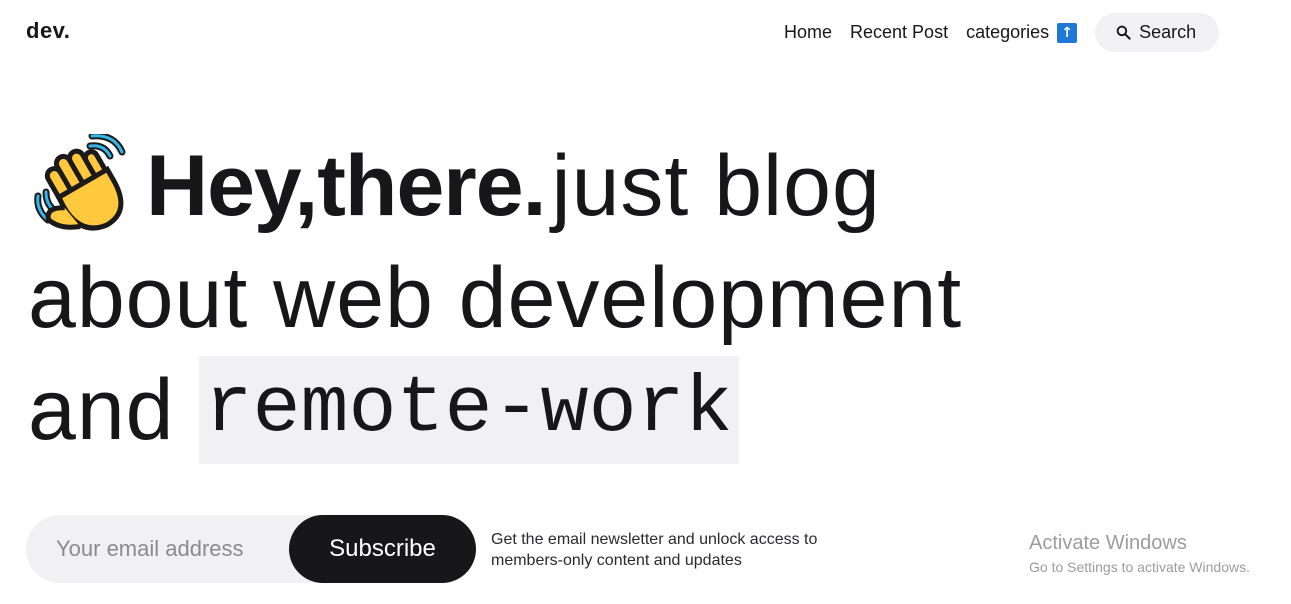  Describe the element at coordinates (48, 31) in the screenshot. I see `site-logo: dev.` at that location.